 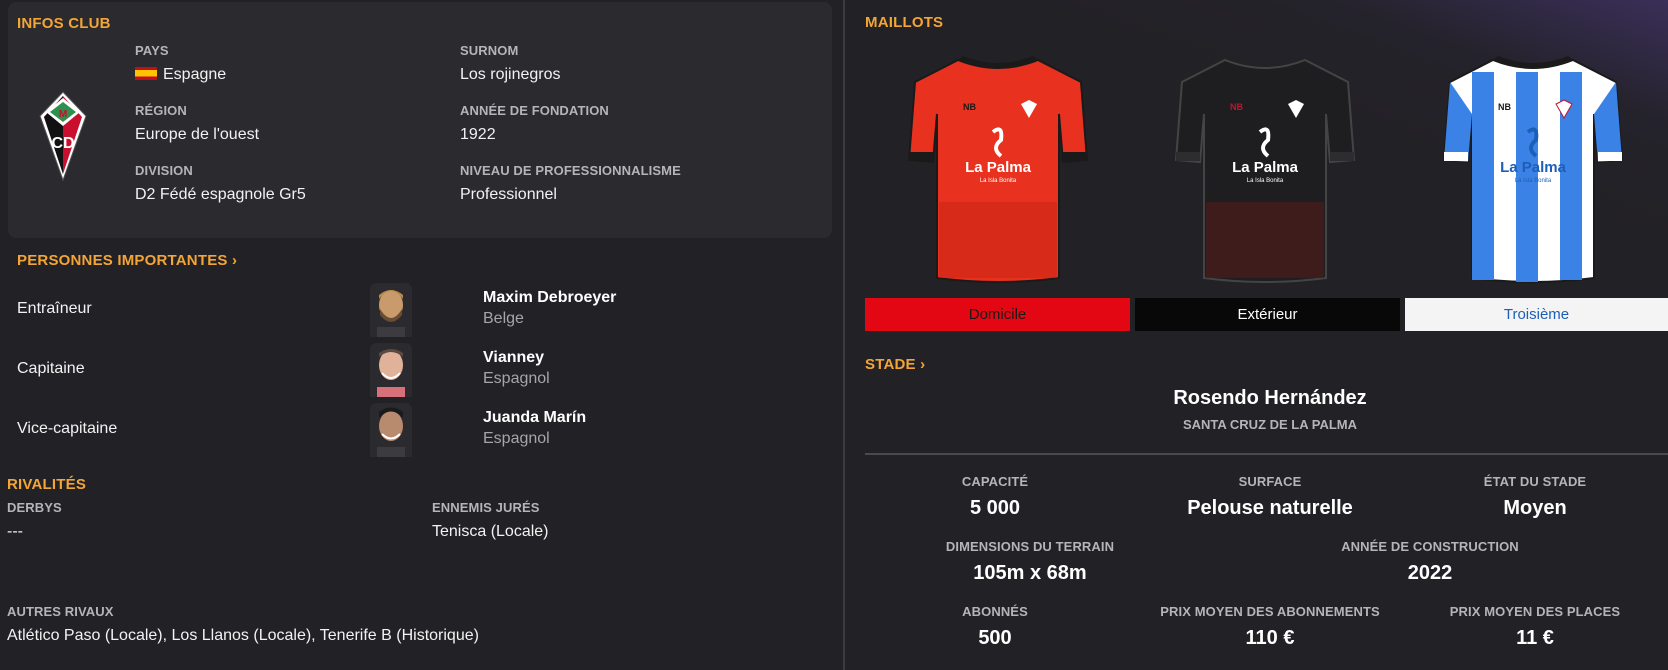 What do you see at coordinates (995, 508) in the screenshot?
I see `capacite-value: 5 000` at bounding box center [995, 508].